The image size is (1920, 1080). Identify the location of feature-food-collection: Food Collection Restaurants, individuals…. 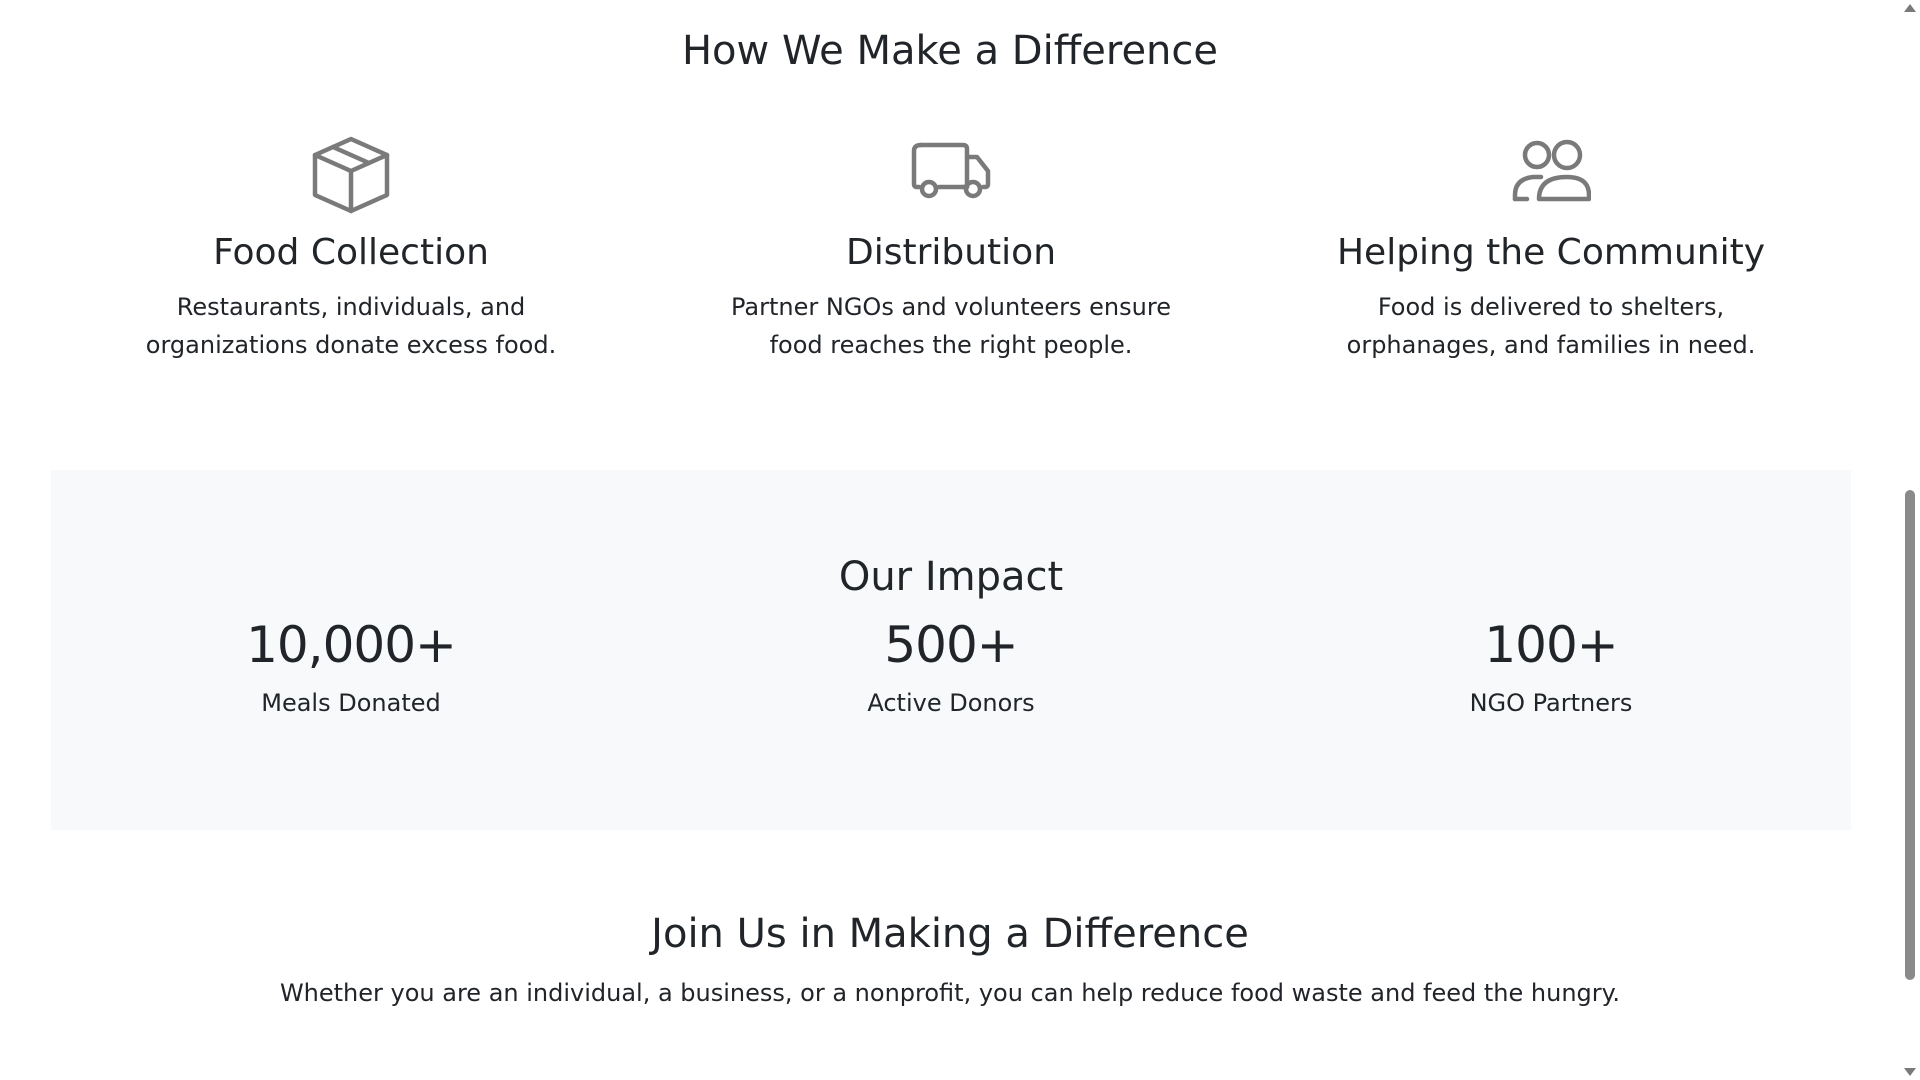
(351, 249).